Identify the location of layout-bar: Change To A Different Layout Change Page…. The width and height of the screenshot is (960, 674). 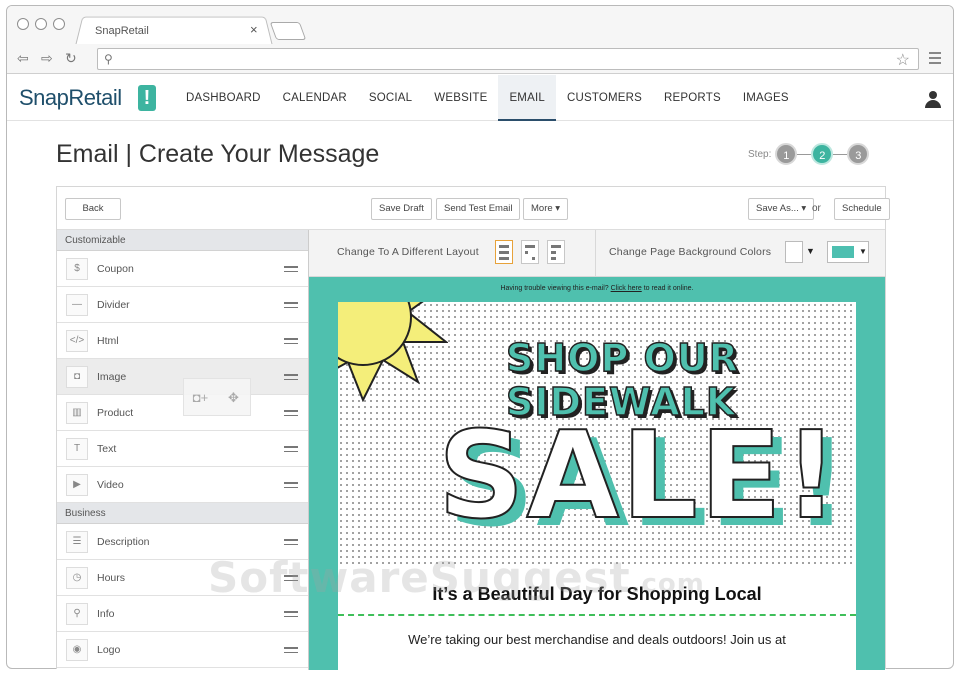
(597, 253).